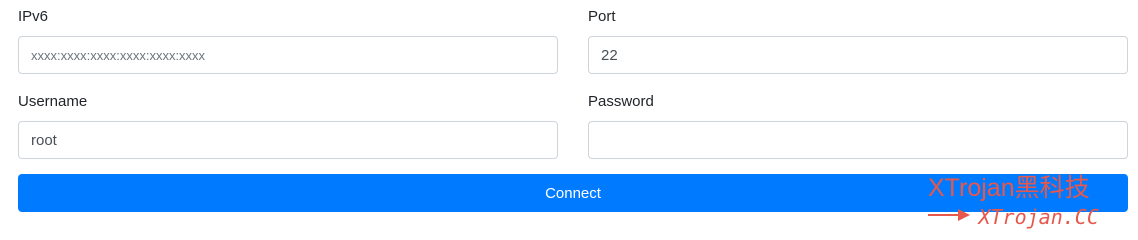  What do you see at coordinates (858, 140) in the screenshot?
I see `password-input` at bounding box center [858, 140].